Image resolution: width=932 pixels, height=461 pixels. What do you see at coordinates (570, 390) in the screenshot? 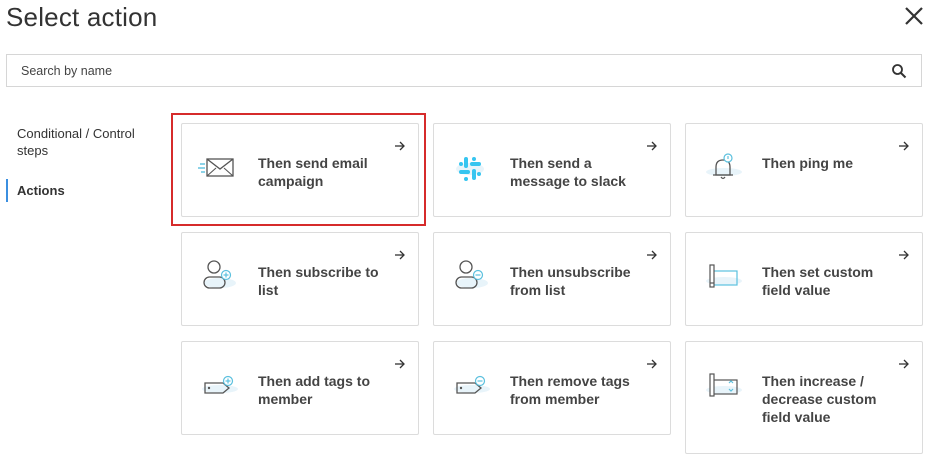
I see `action-card-label: Then remove tags from member` at bounding box center [570, 390].